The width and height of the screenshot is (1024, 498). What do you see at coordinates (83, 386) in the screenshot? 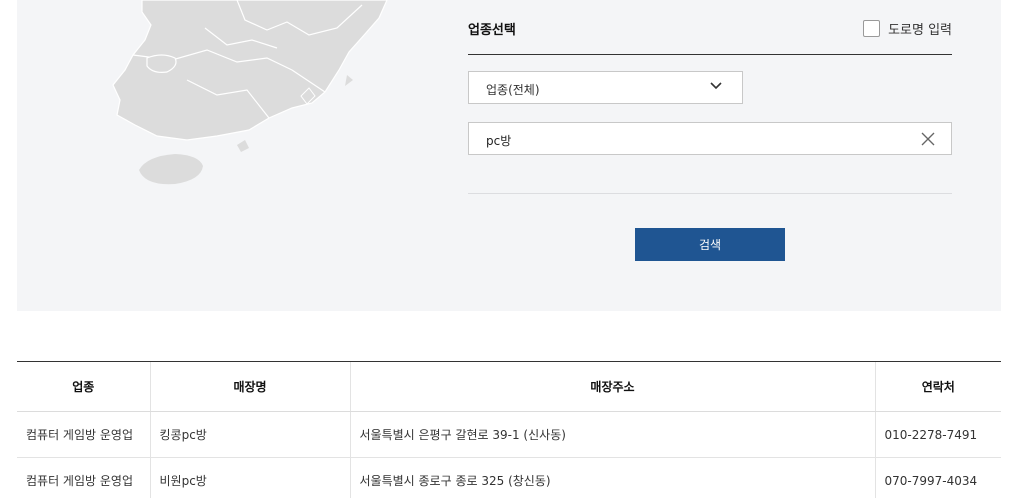
I see `column-header-category: 업종` at bounding box center [83, 386].